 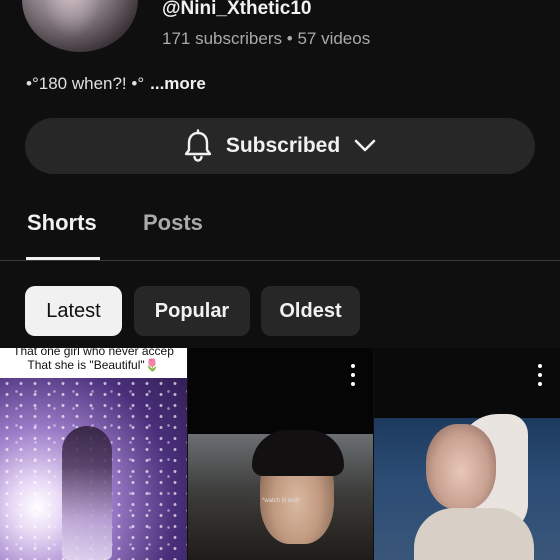 I want to click on bell-icon, so click(x=198, y=146).